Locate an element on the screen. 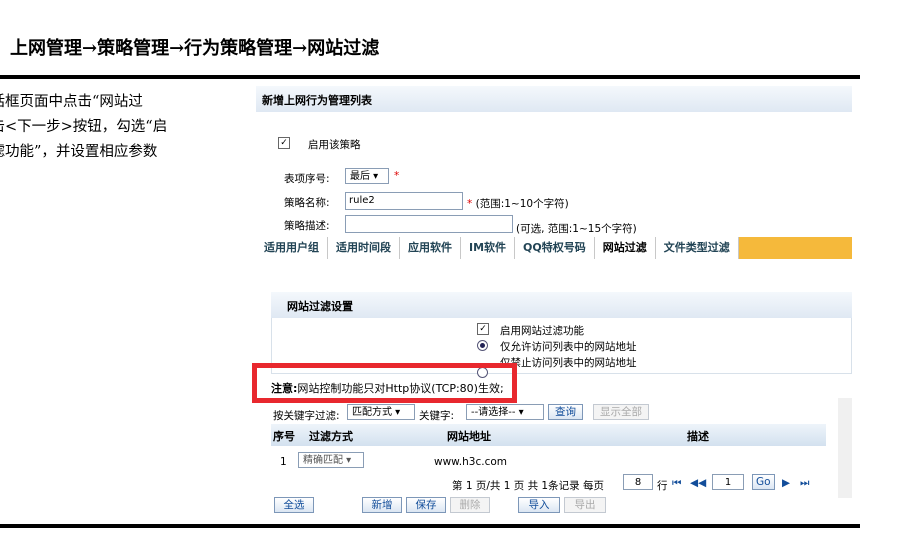 The image size is (915, 548). instruction-line-2: 点击<下一步>按钮，勾选“启 is located at coordinates (84, 127).